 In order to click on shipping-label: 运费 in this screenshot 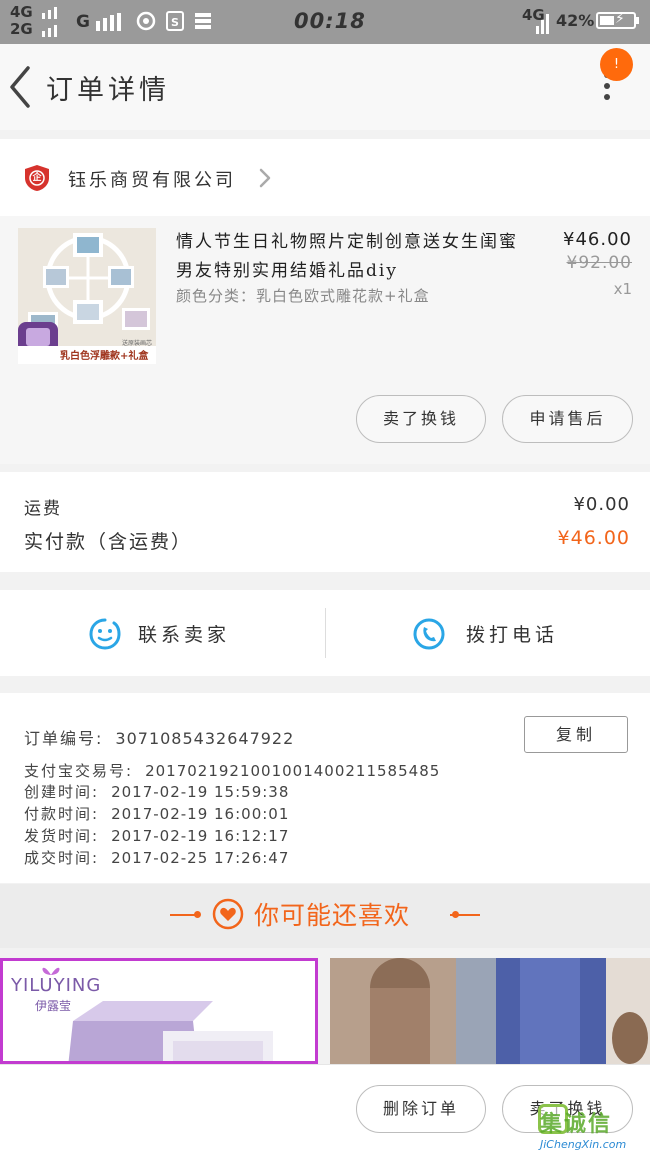, I will do `click(43, 509)`.